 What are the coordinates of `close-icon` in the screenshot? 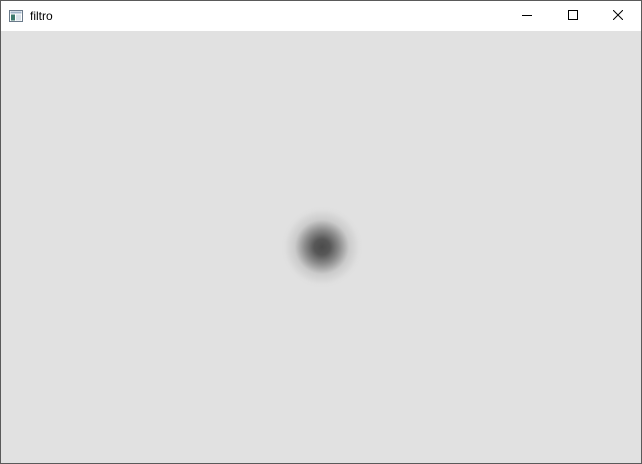 It's located at (618, 16).